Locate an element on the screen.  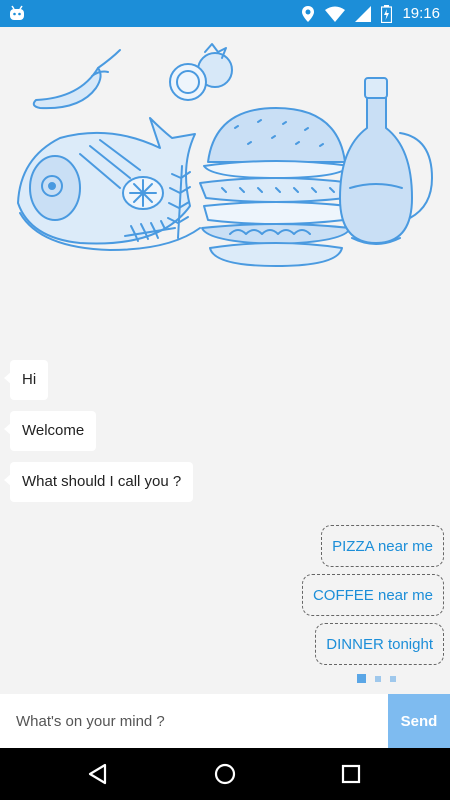
home-icon is located at coordinates (225, 774).